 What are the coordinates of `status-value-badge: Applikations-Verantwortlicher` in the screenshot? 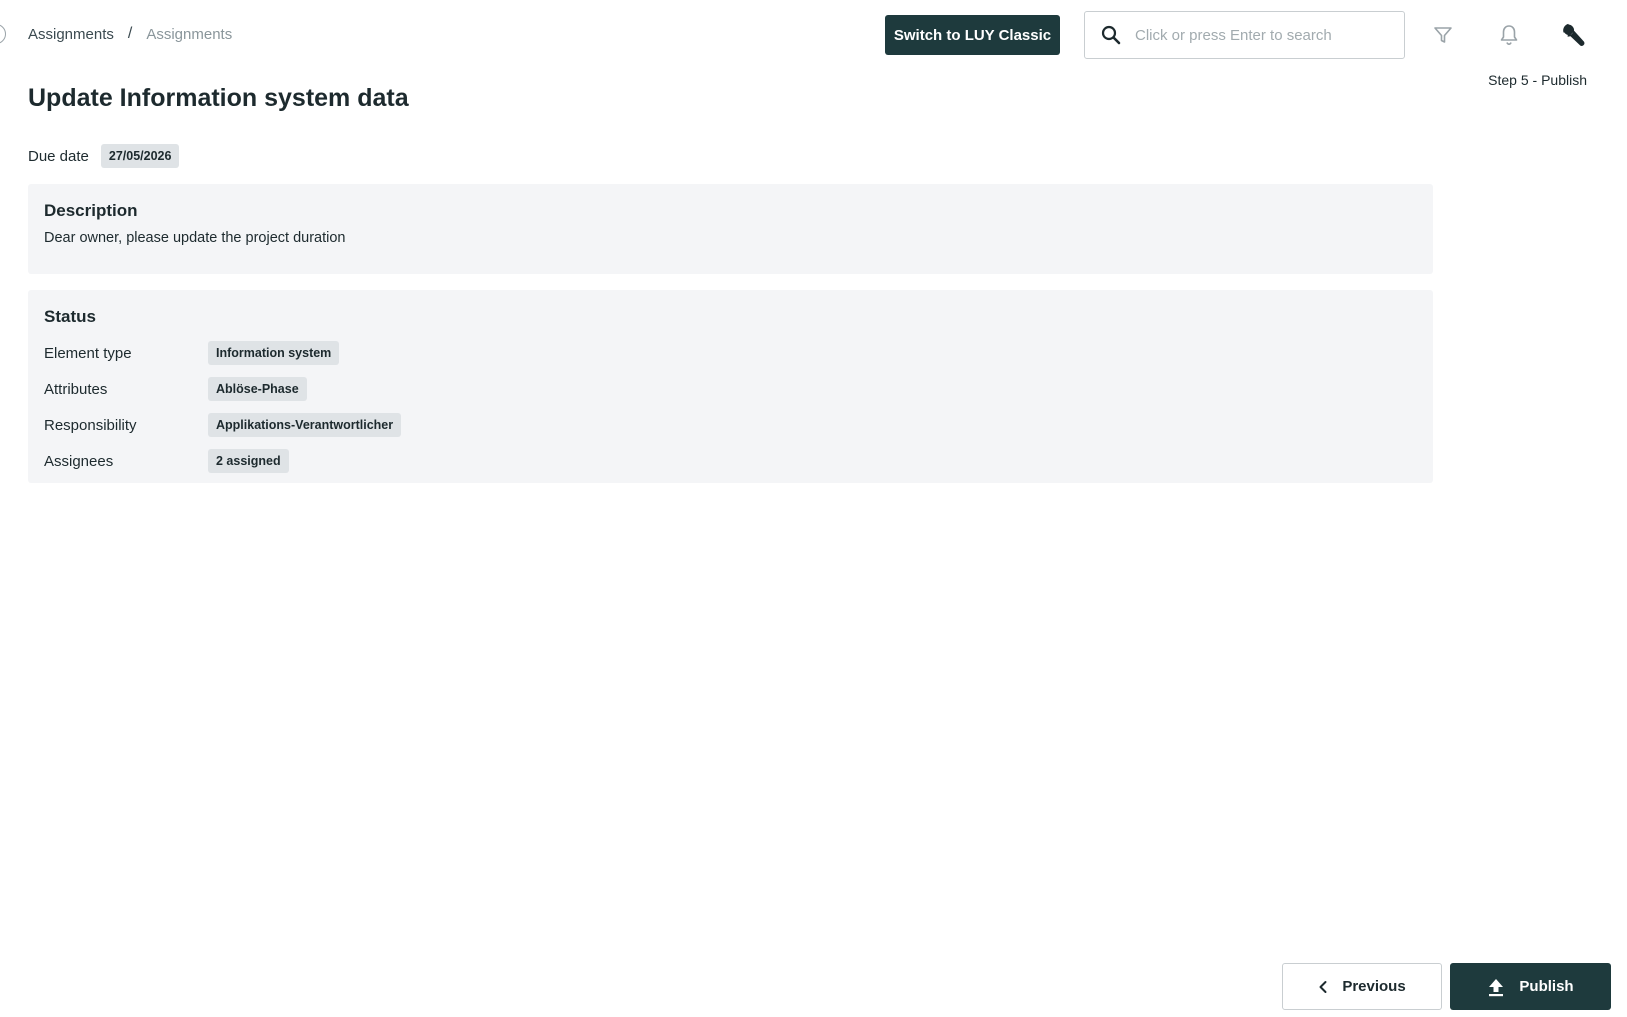 It's located at (305, 425).